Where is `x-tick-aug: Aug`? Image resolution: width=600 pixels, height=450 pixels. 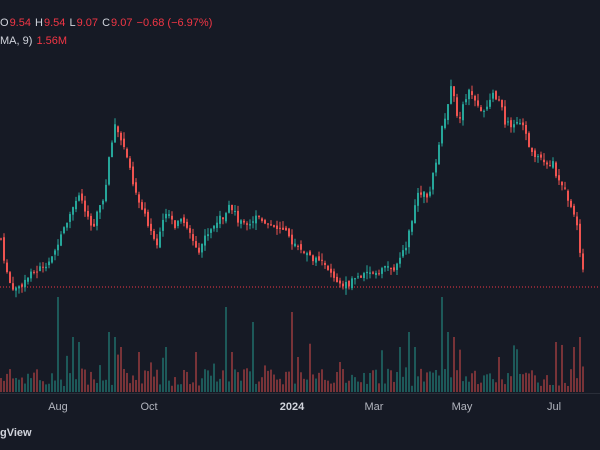 x-tick-aug: Aug is located at coordinates (58, 407).